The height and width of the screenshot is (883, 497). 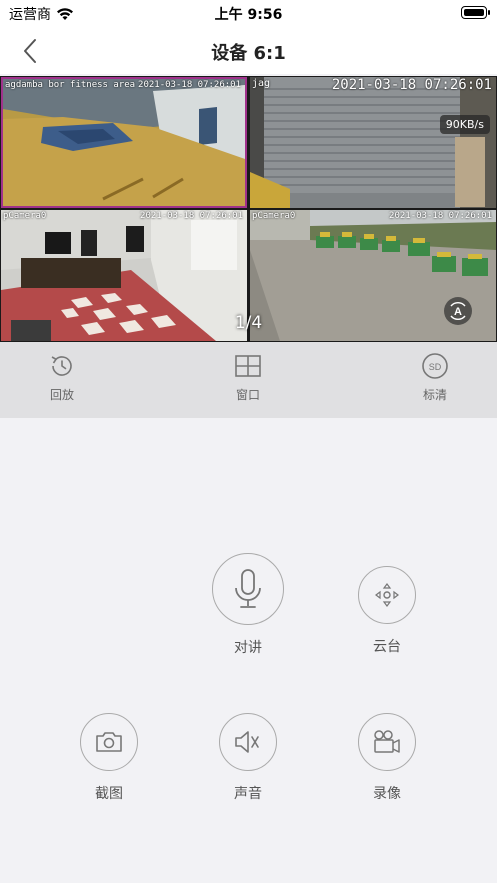 I want to click on ptz-label: 云台, so click(x=387, y=647).